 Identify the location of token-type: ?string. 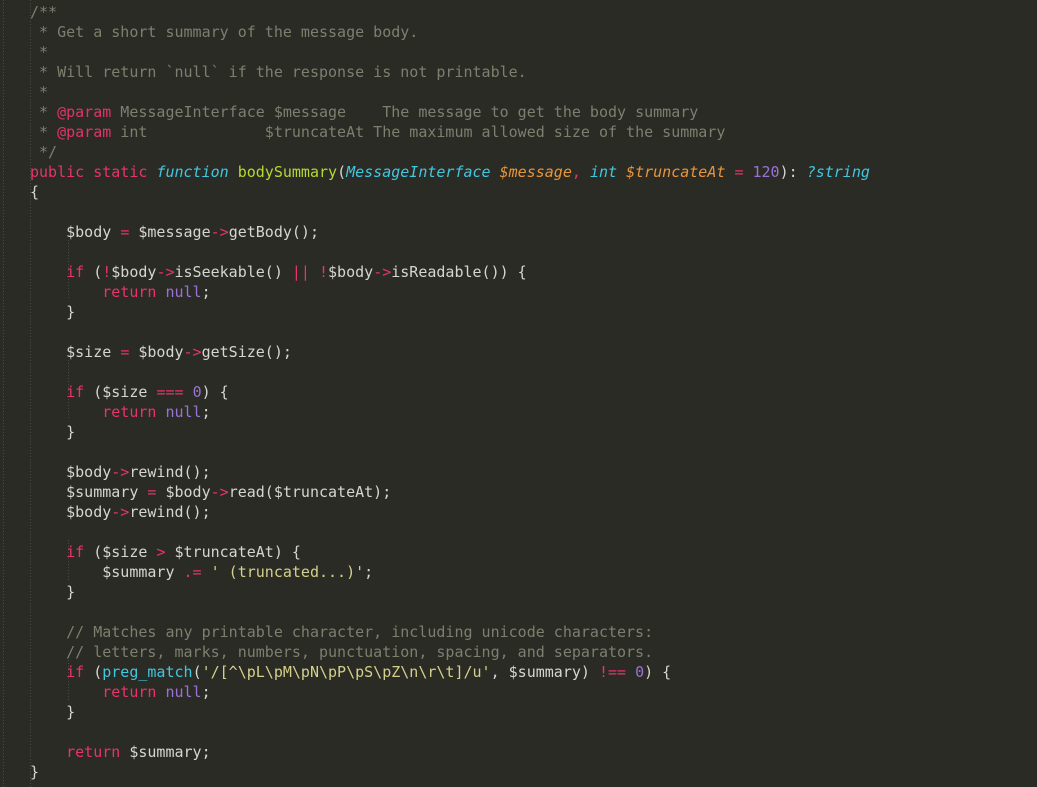
(838, 172).